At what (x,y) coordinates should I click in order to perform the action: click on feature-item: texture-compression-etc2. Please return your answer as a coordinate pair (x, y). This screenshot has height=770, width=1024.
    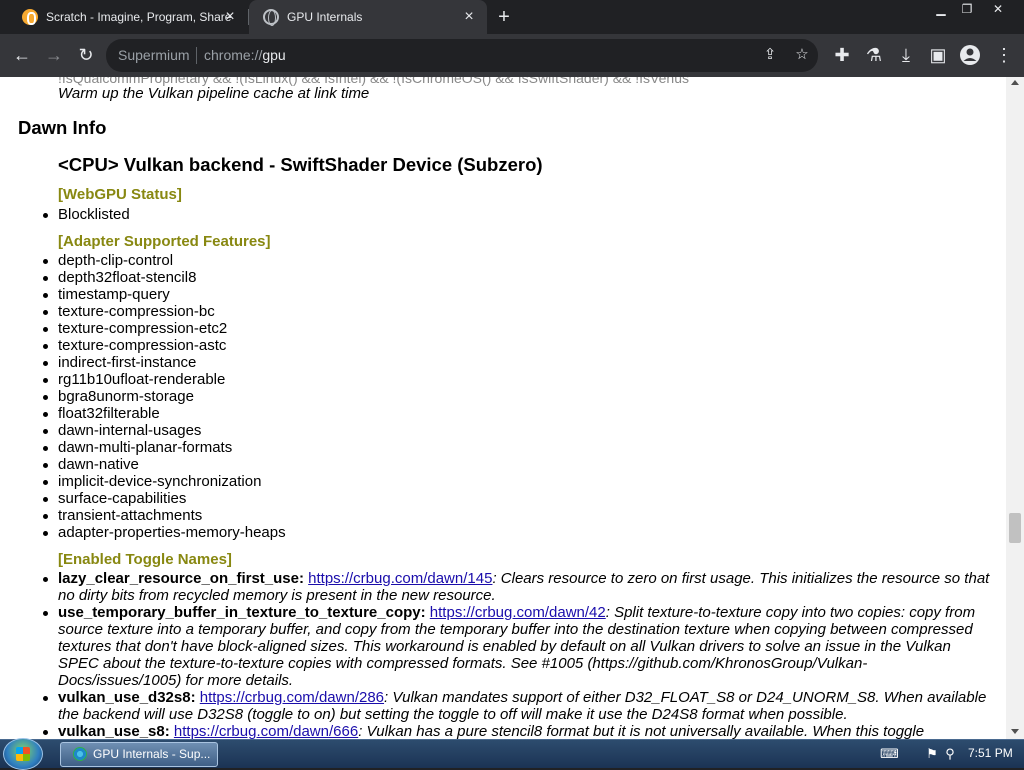
    Looking at the image, I should click on (515, 328).